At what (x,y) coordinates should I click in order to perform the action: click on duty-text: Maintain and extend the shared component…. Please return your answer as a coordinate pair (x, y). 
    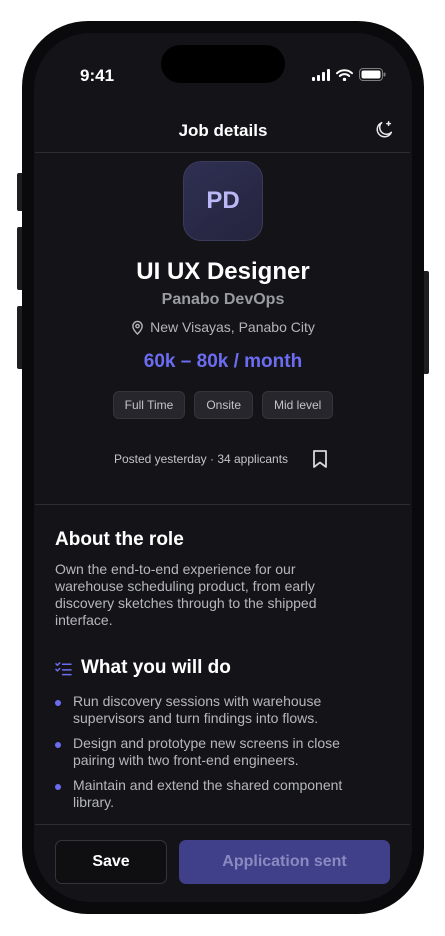
    Looking at the image, I should click on (208, 793).